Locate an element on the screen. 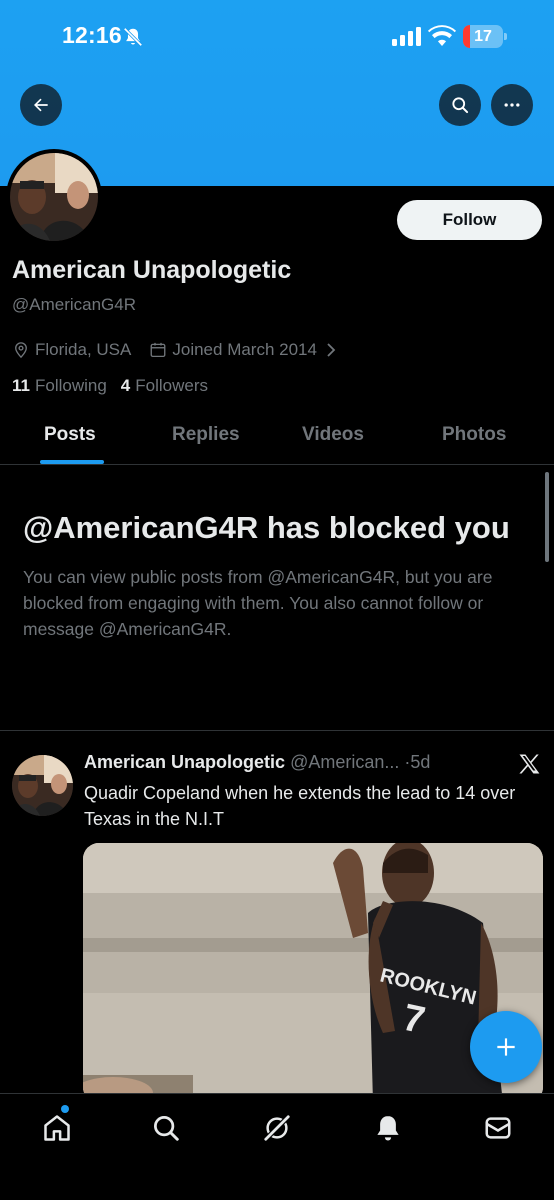  profile-avatar is located at coordinates (54, 197).